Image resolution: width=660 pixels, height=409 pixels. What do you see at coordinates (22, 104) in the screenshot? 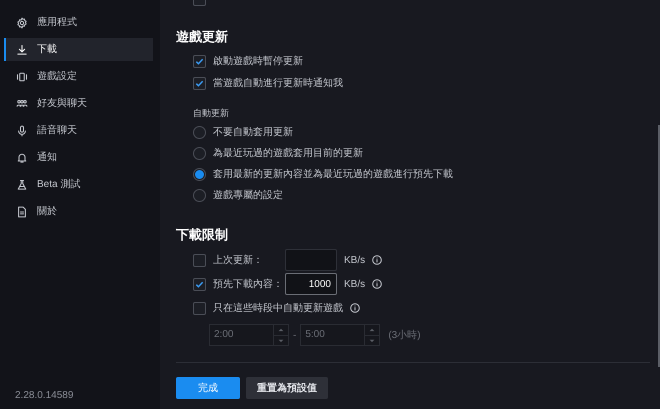
I see `people-icon` at bounding box center [22, 104].